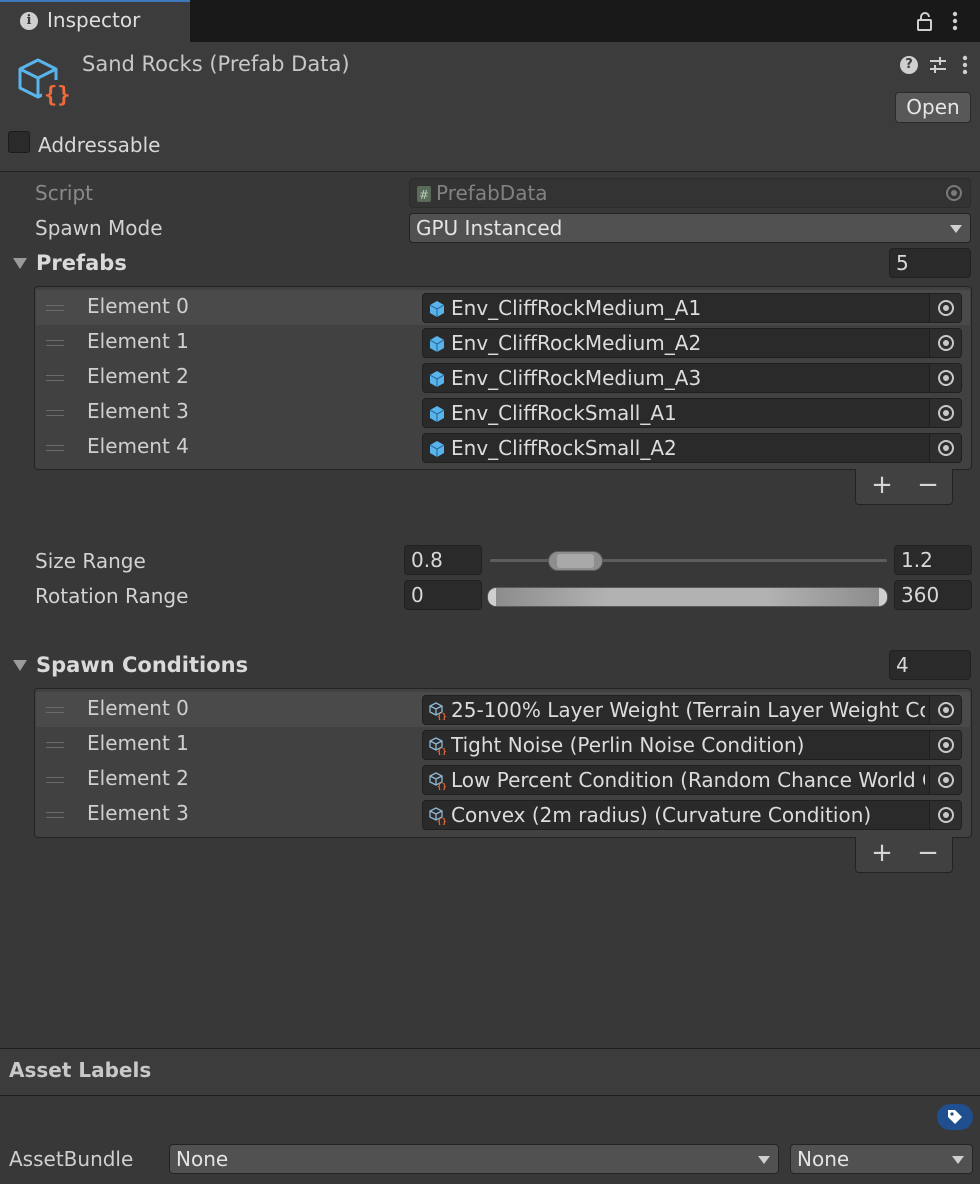 This screenshot has width=980, height=1184. Describe the element at coordinates (112, 596) in the screenshot. I see `rotation-range-label: Rotation Range` at that location.